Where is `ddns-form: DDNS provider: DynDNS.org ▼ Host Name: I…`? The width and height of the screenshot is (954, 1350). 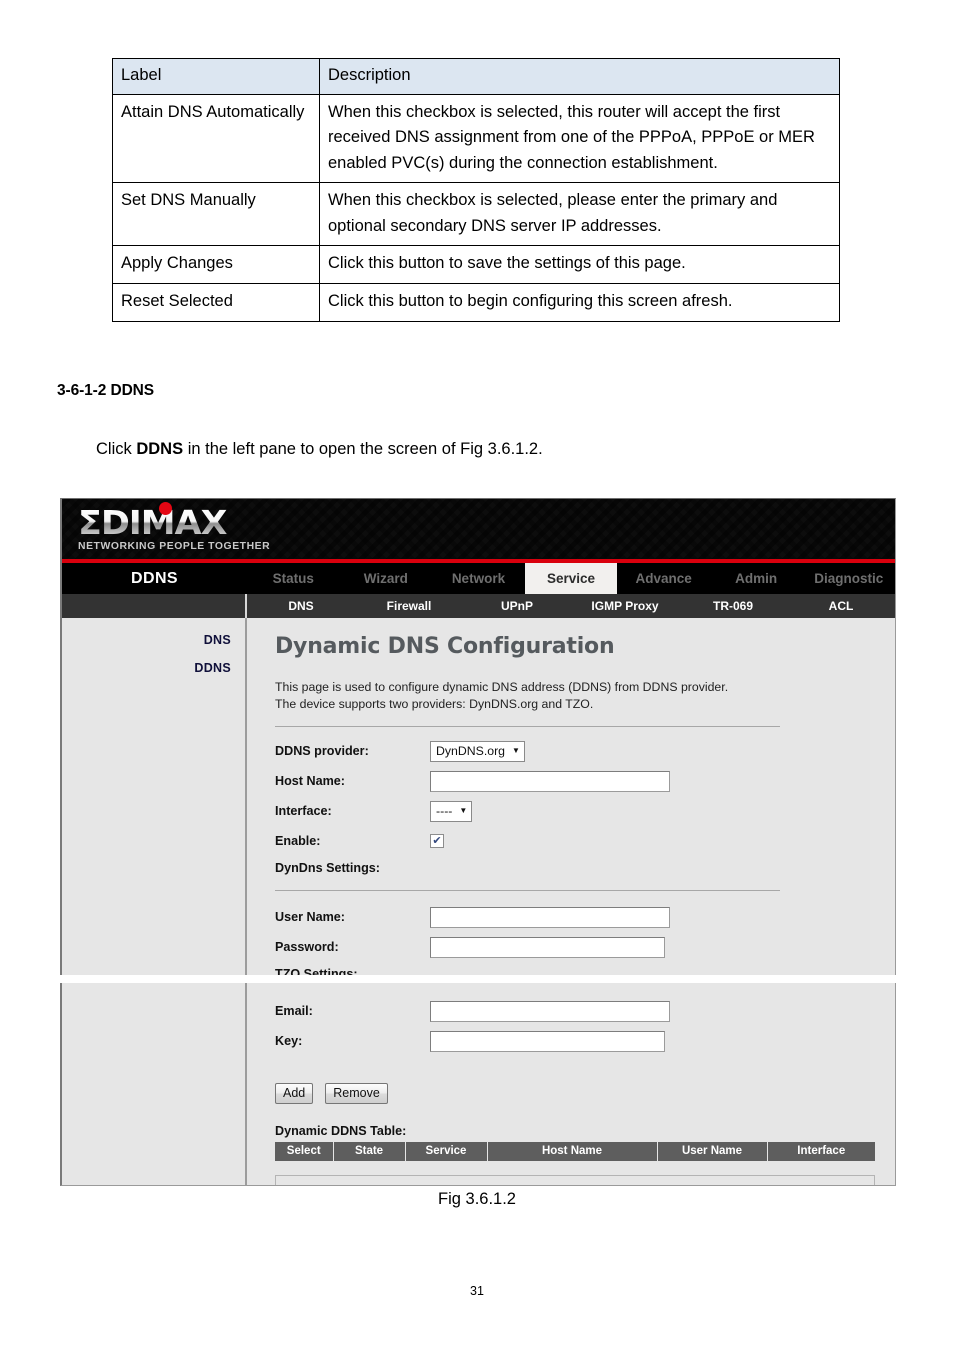
ddns-form: DDNS provider: DynDNS.org ▼ Host Name: I… is located at coordinates (585, 857).